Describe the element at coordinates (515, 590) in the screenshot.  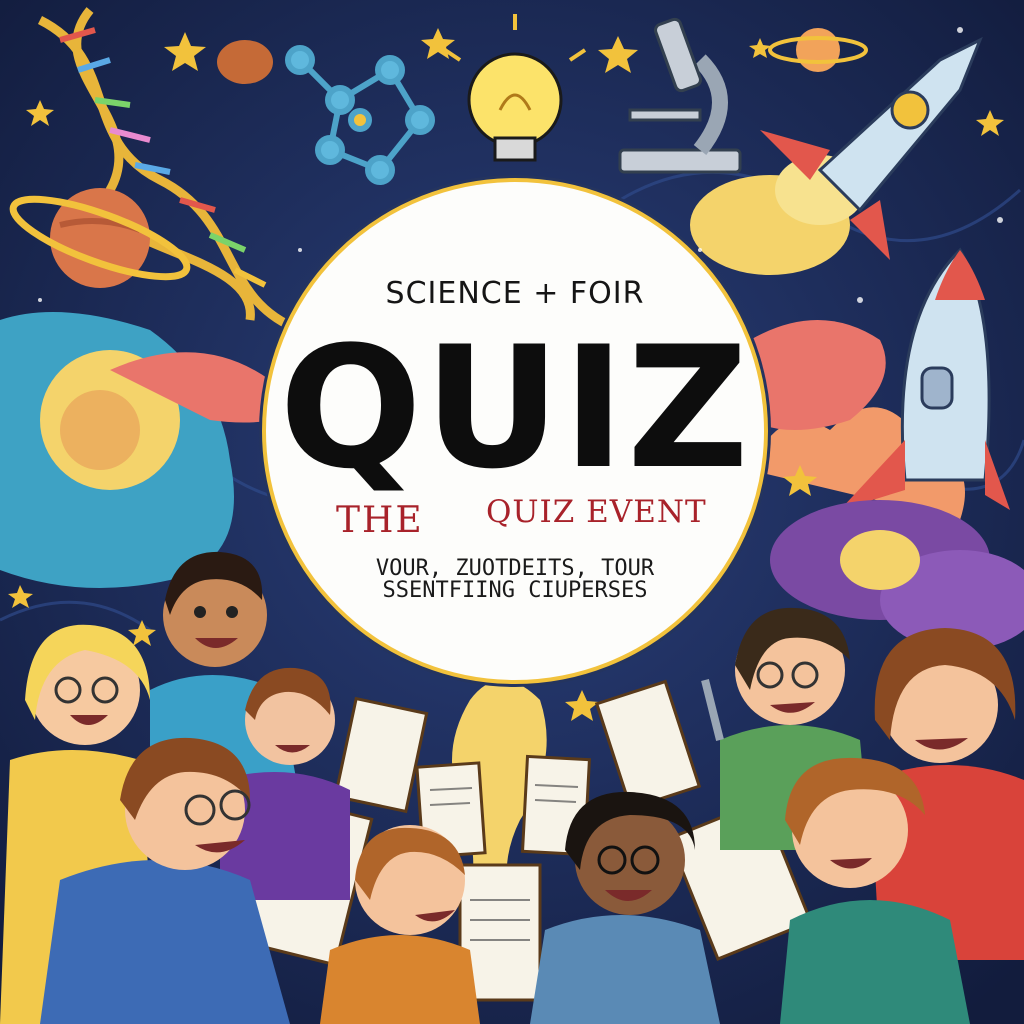
I see `poster-tagline-line2: SSENTFIING CIUPERSES` at that location.